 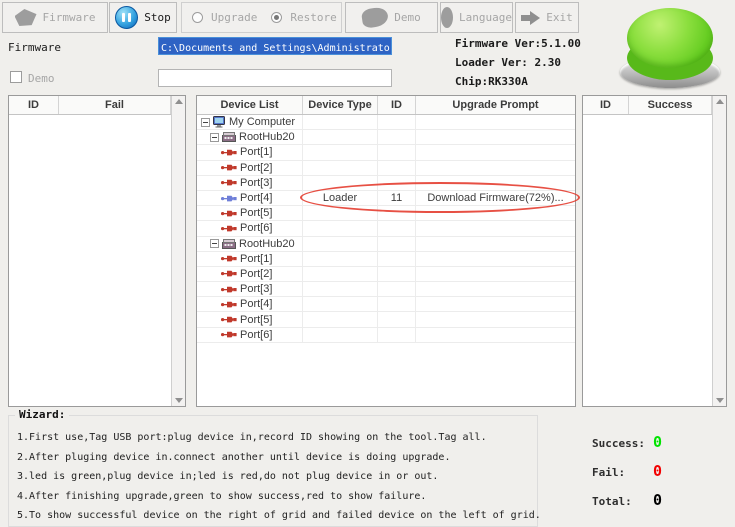 I want to click on success-table-body, so click(x=654, y=260).